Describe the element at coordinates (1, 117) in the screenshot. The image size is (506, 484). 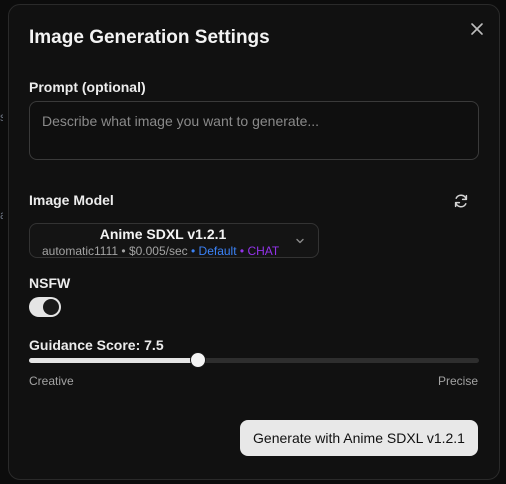
I see `background-edge-text: s` at that location.